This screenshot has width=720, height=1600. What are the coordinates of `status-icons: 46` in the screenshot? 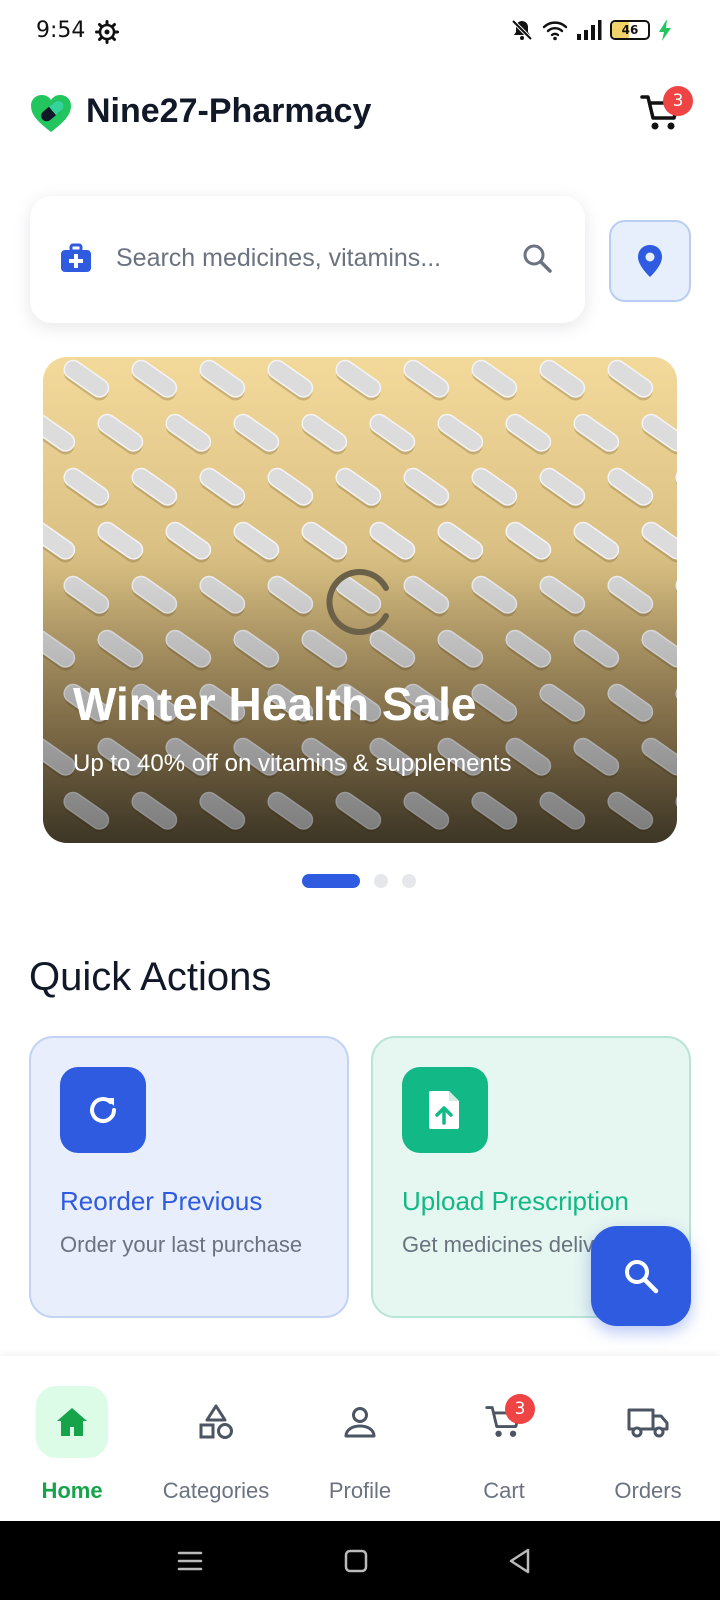 It's located at (591, 30).